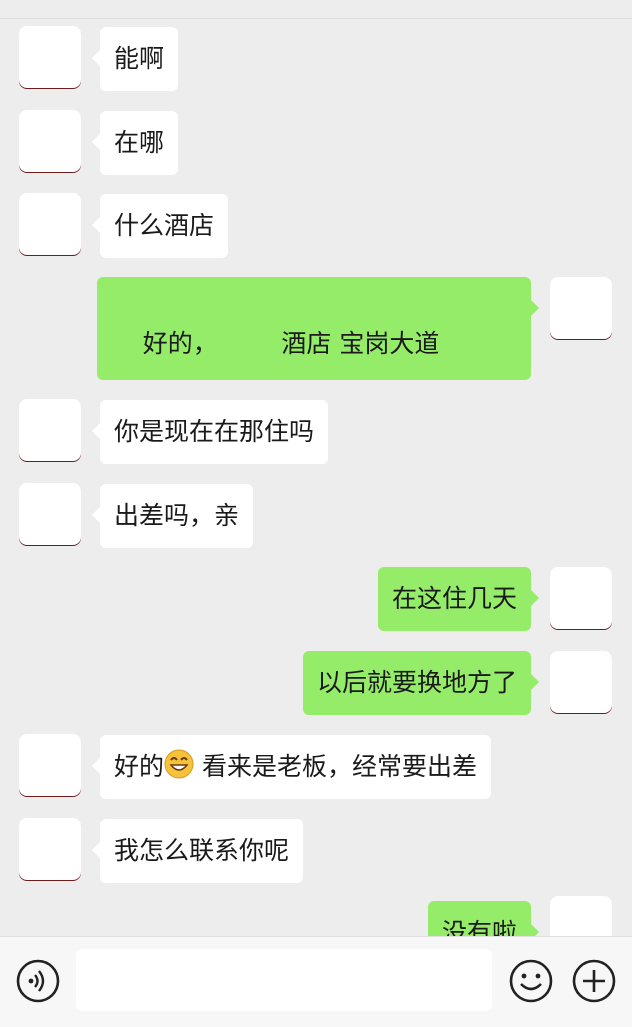 Image resolution: width=632 pixels, height=1027 pixels. I want to click on message-text: 我怎么联系你呢, so click(202, 850).